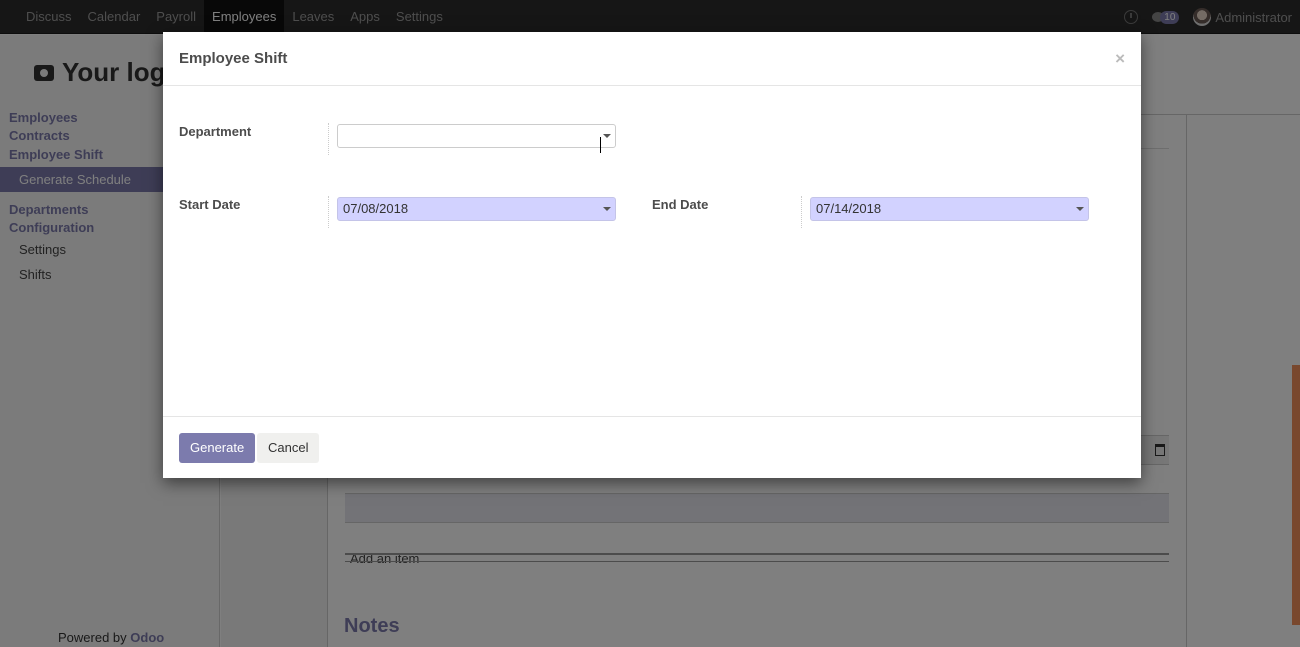 The image size is (1300, 647). I want to click on department-select, so click(476, 138).